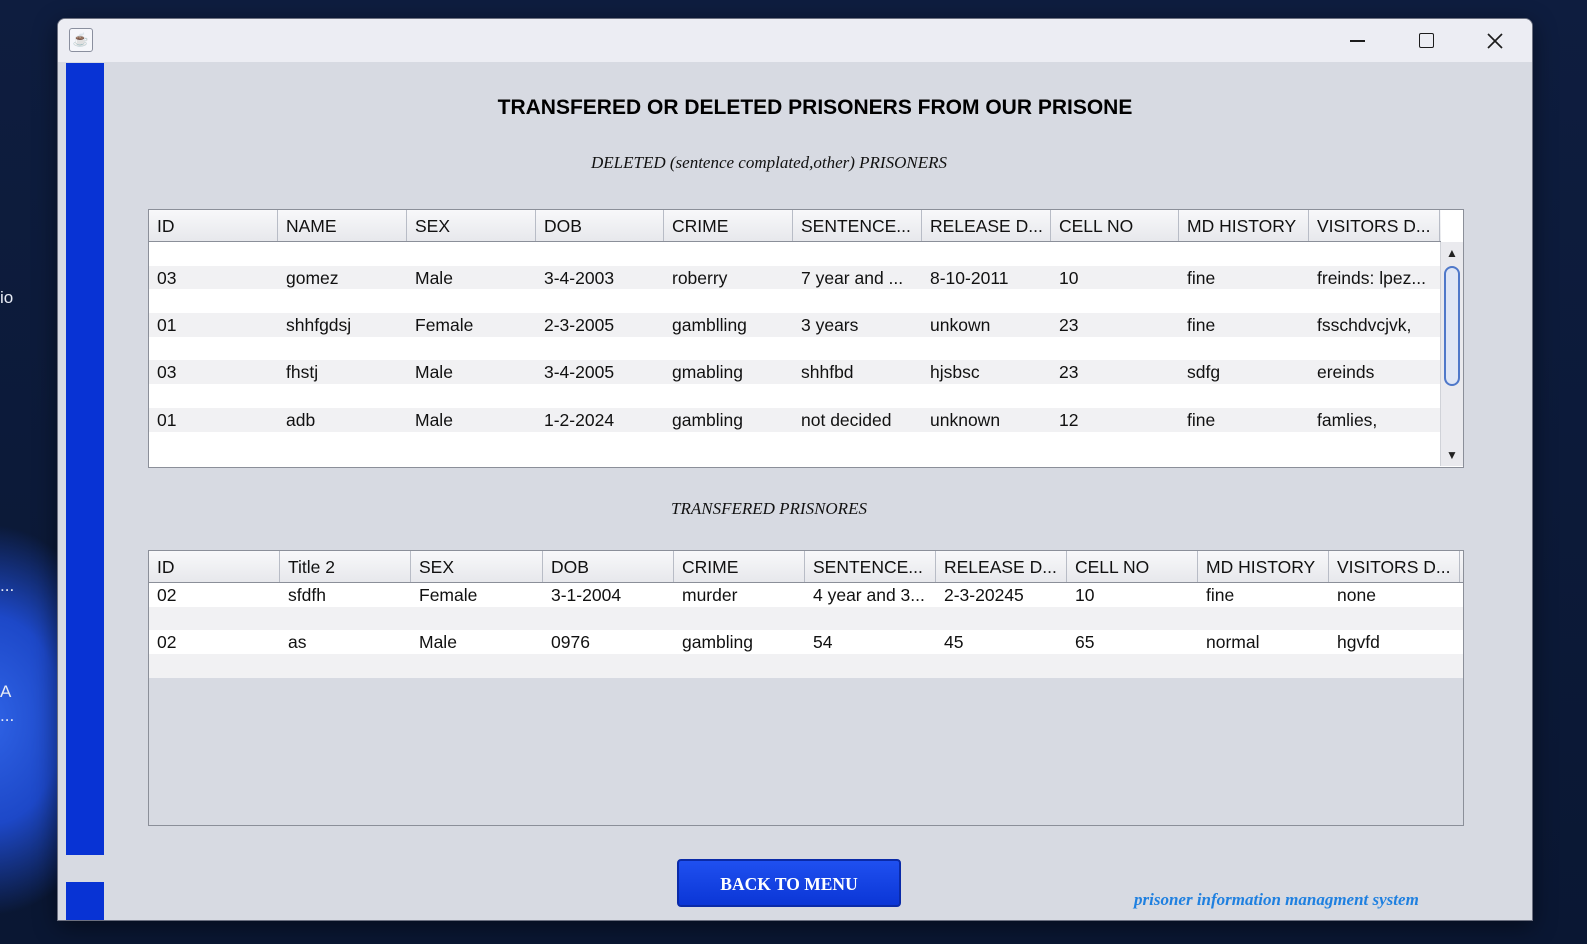 This screenshot has height=944, width=1587. What do you see at coordinates (700, 277) in the screenshot?
I see `table-cell: roberry` at bounding box center [700, 277].